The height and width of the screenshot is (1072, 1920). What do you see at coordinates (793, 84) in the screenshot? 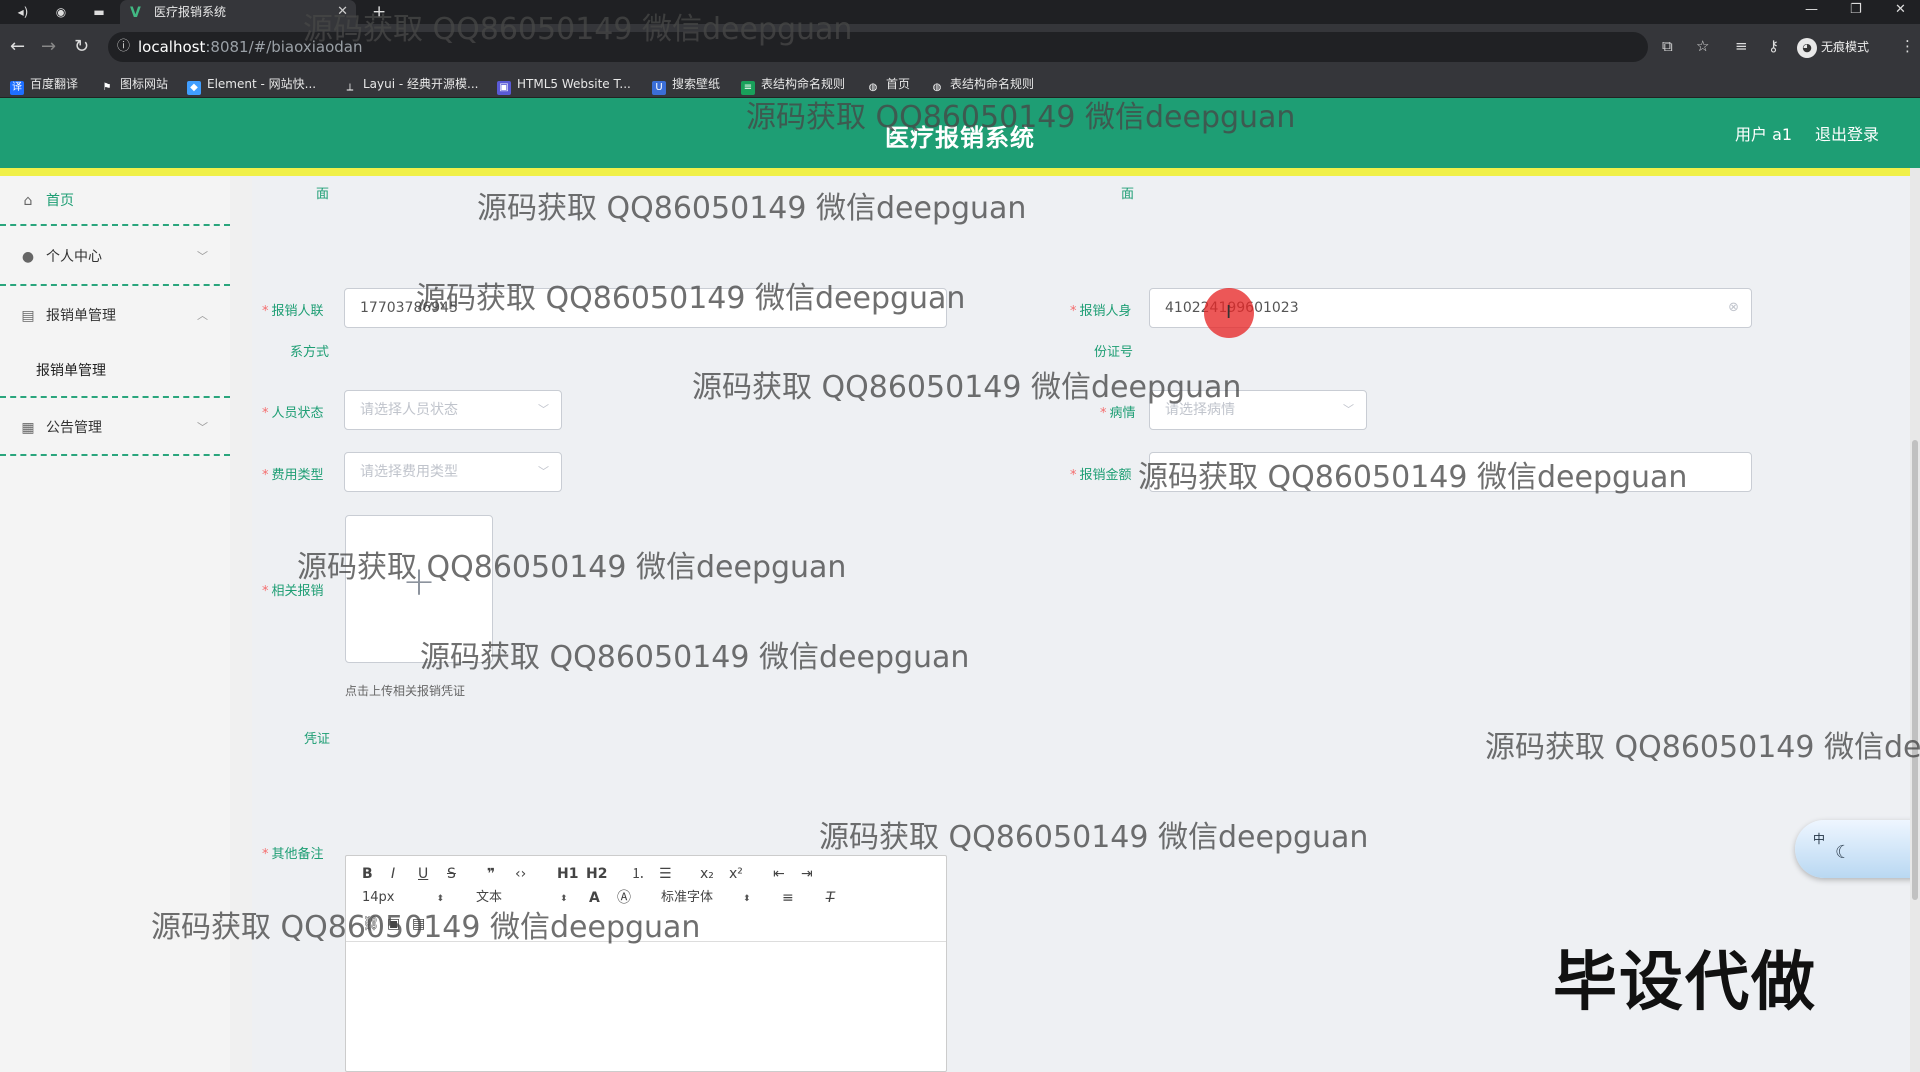
I see `bookmark-item: ≡ 表结构命名规则` at bounding box center [793, 84].